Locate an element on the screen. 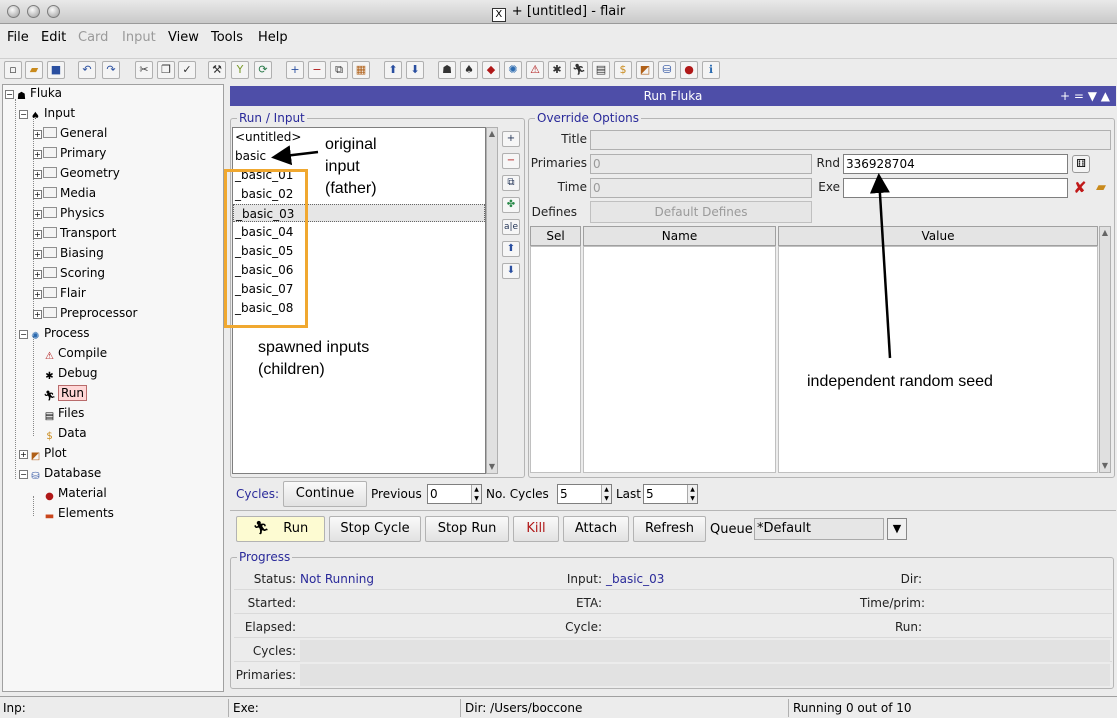 The image size is (1117, 718). tree-node-preprocessor: + Preprocessor is located at coordinates (85, 313).